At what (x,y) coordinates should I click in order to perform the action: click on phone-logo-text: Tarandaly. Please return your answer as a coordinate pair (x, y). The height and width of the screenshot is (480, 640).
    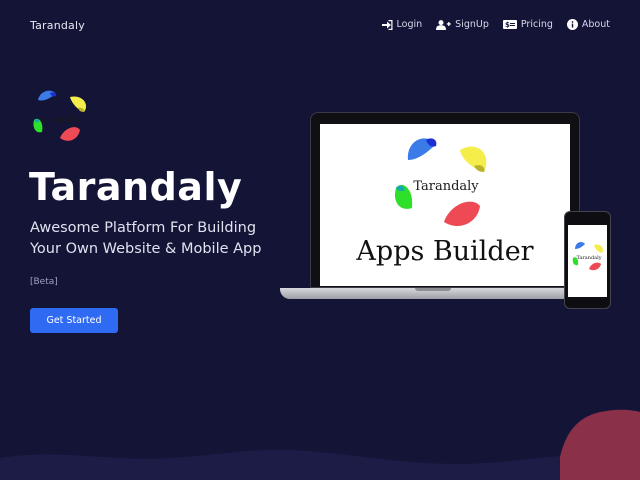
    Looking at the image, I should click on (588, 258).